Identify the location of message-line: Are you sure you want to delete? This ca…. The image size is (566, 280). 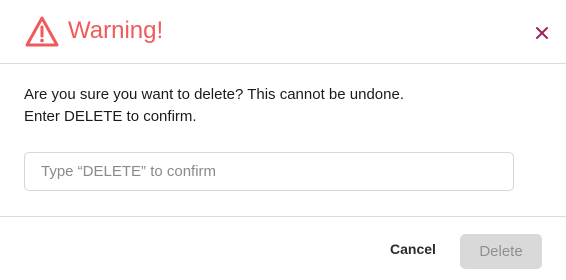
(214, 94).